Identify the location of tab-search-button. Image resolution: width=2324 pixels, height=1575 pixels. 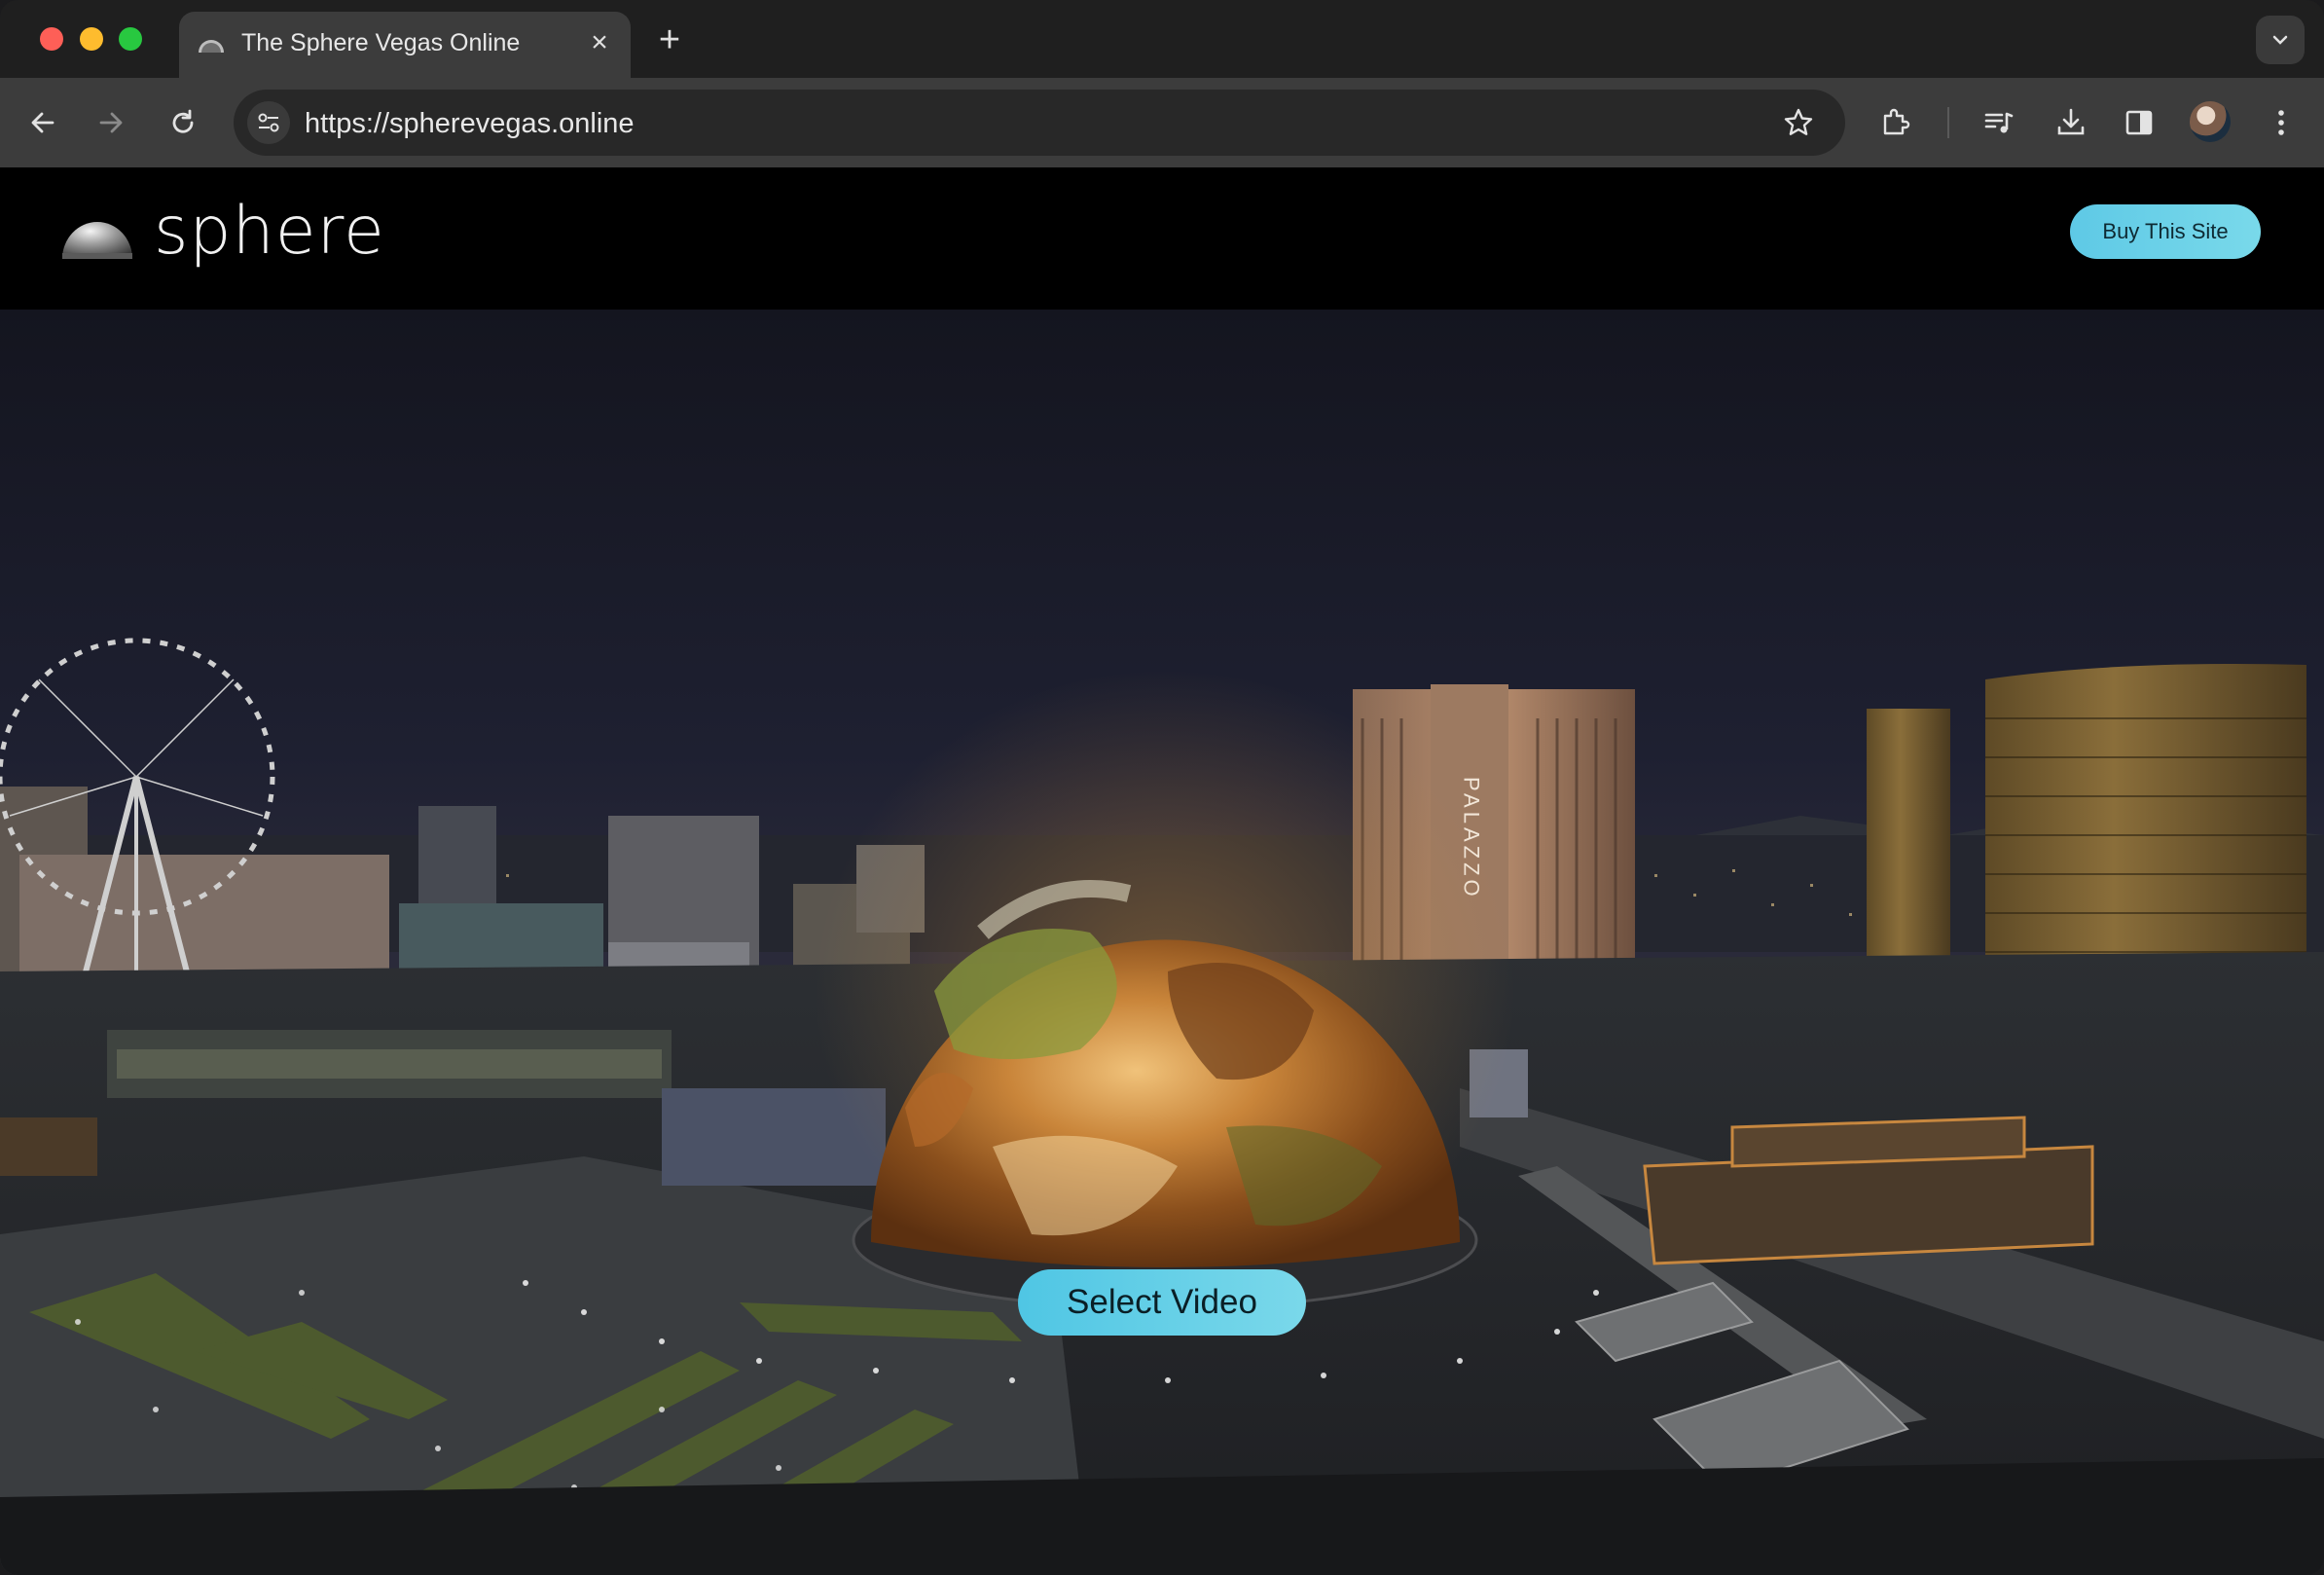
(2280, 40).